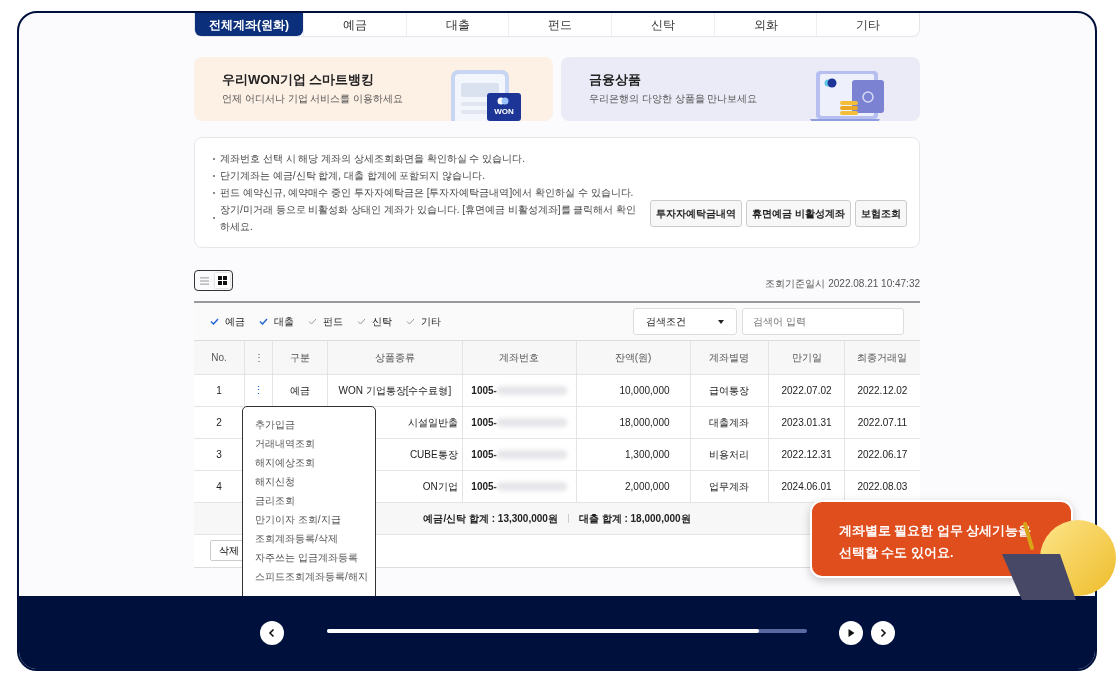 This screenshot has width=1117, height=687. I want to click on notice-text: 펀드 예약신규, 예약매수 중인 투자자예탁금은 [투자자예탁금내역]에서 확인하실 수 있습니다., so click(427, 193).